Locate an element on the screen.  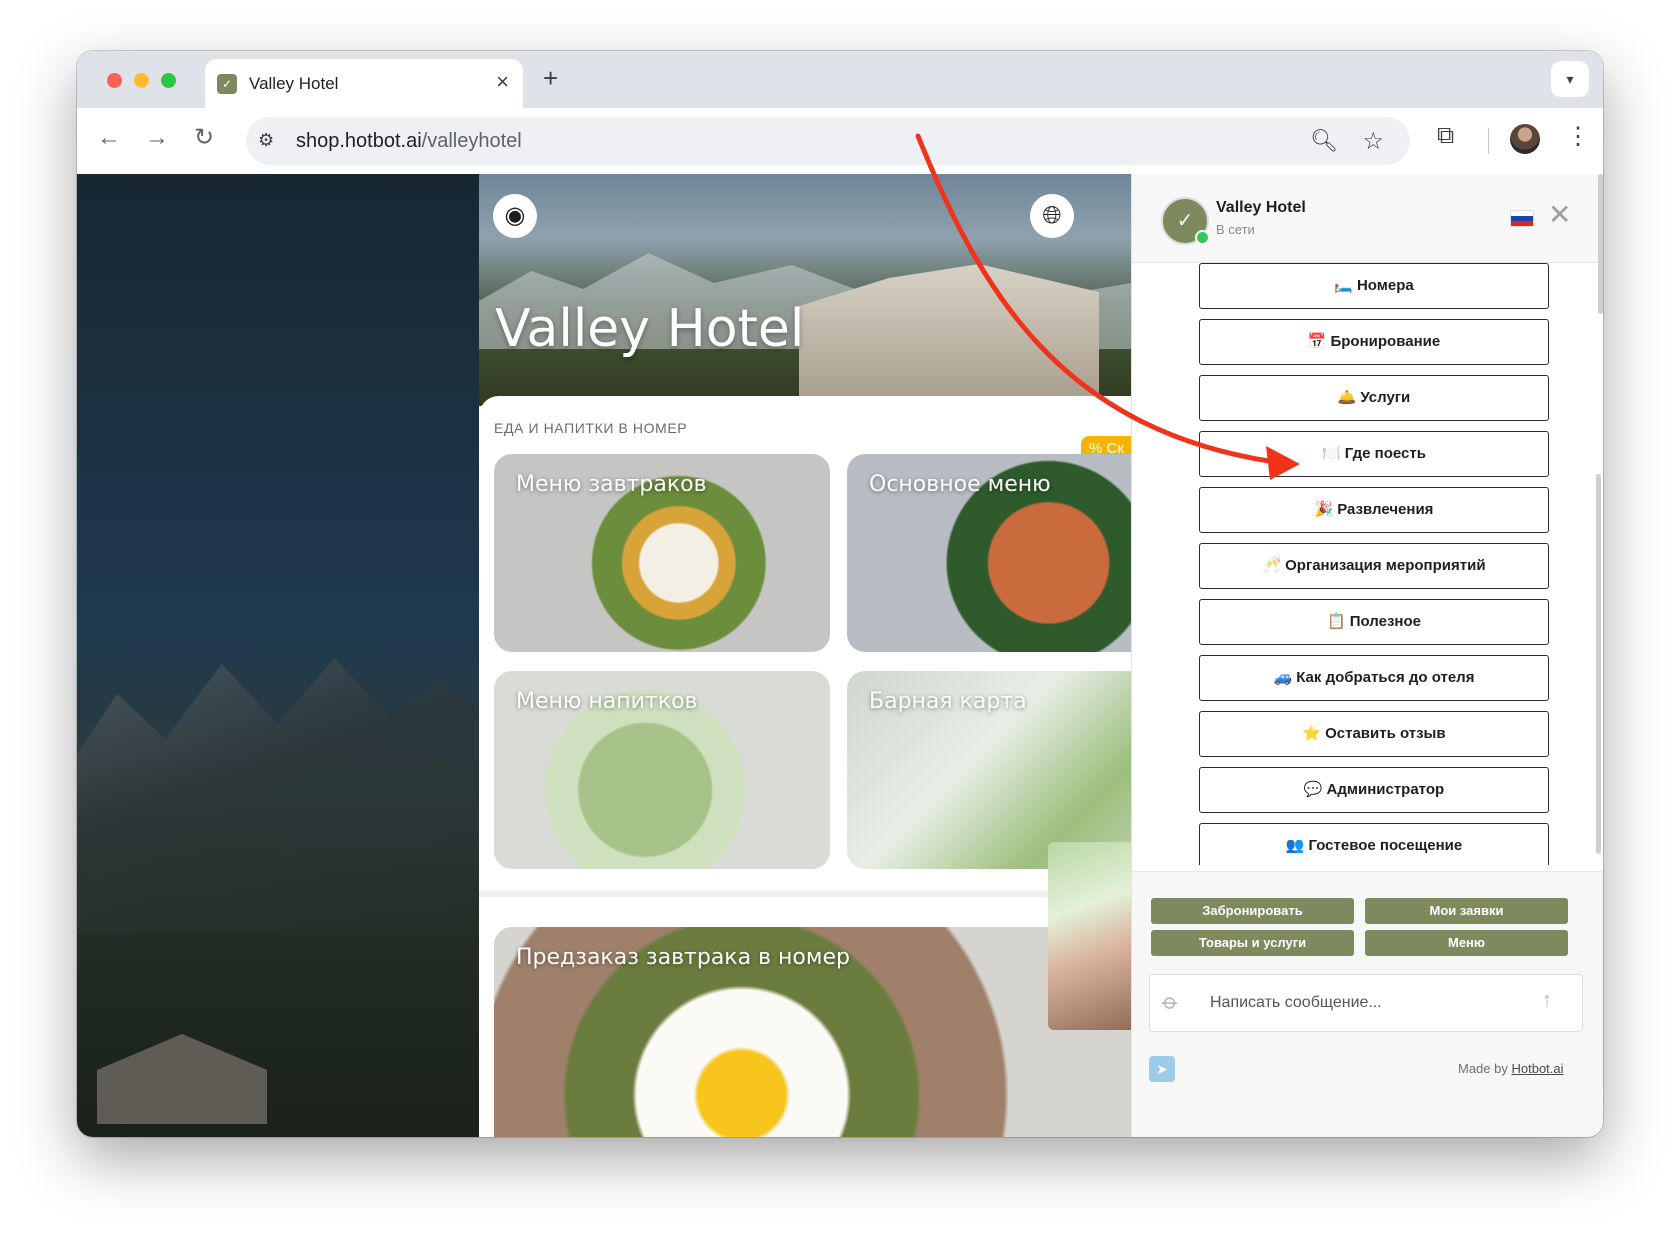
tune-icon: ⚙ is located at coordinates (266, 140).